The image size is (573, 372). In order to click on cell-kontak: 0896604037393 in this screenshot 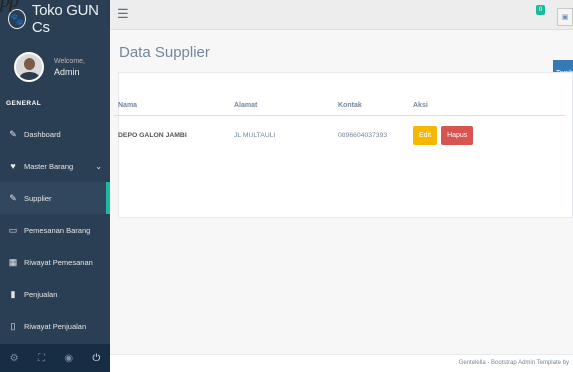, I will do `click(363, 135)`.